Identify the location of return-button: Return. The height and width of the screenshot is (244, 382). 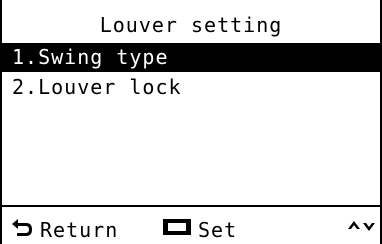
(64, 230).